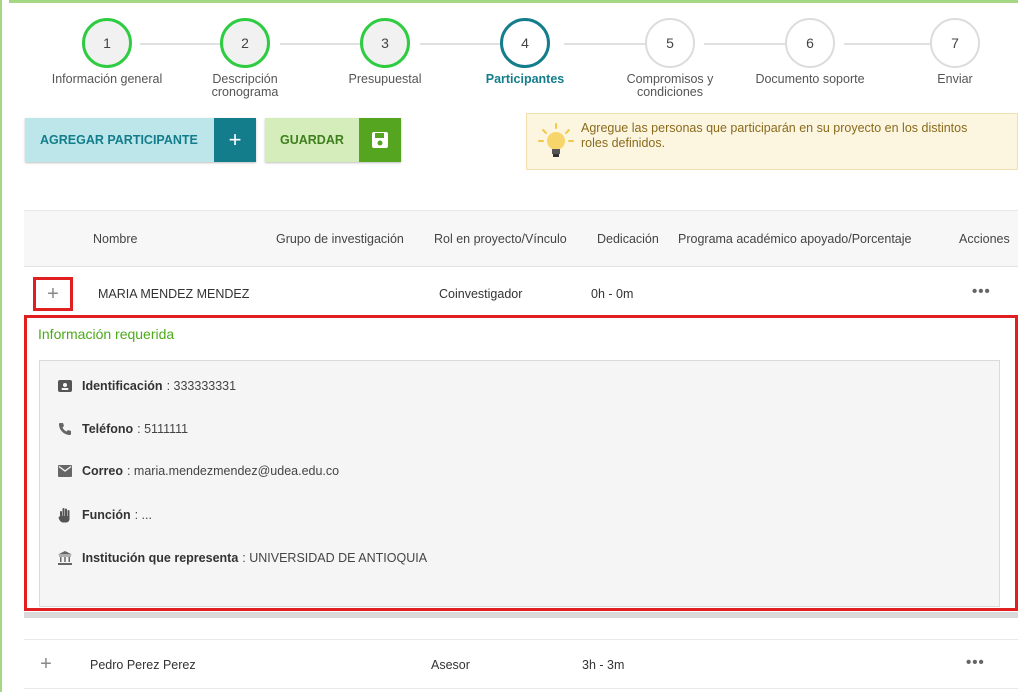  Describe the element at coordinates (509, 1) in the screenshot. I see `frame-top-border` at that location.